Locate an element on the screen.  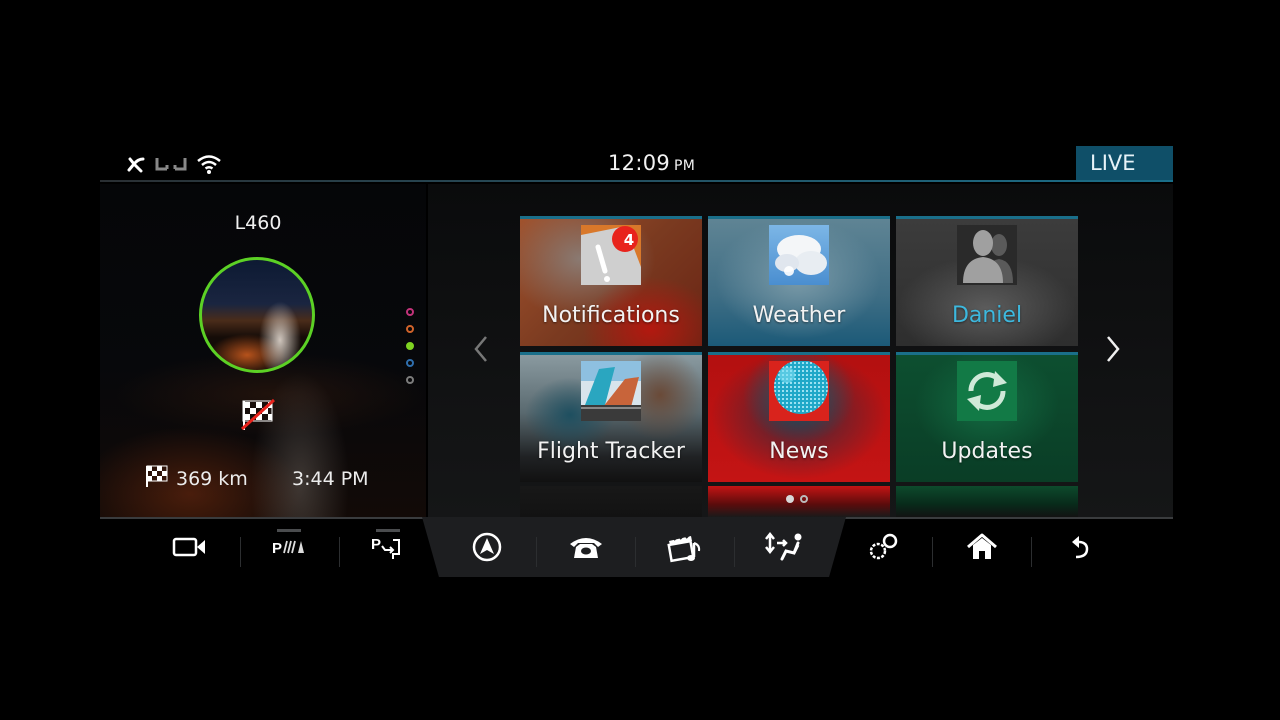
park-exit-button: P is located at coordinates (388, 549).